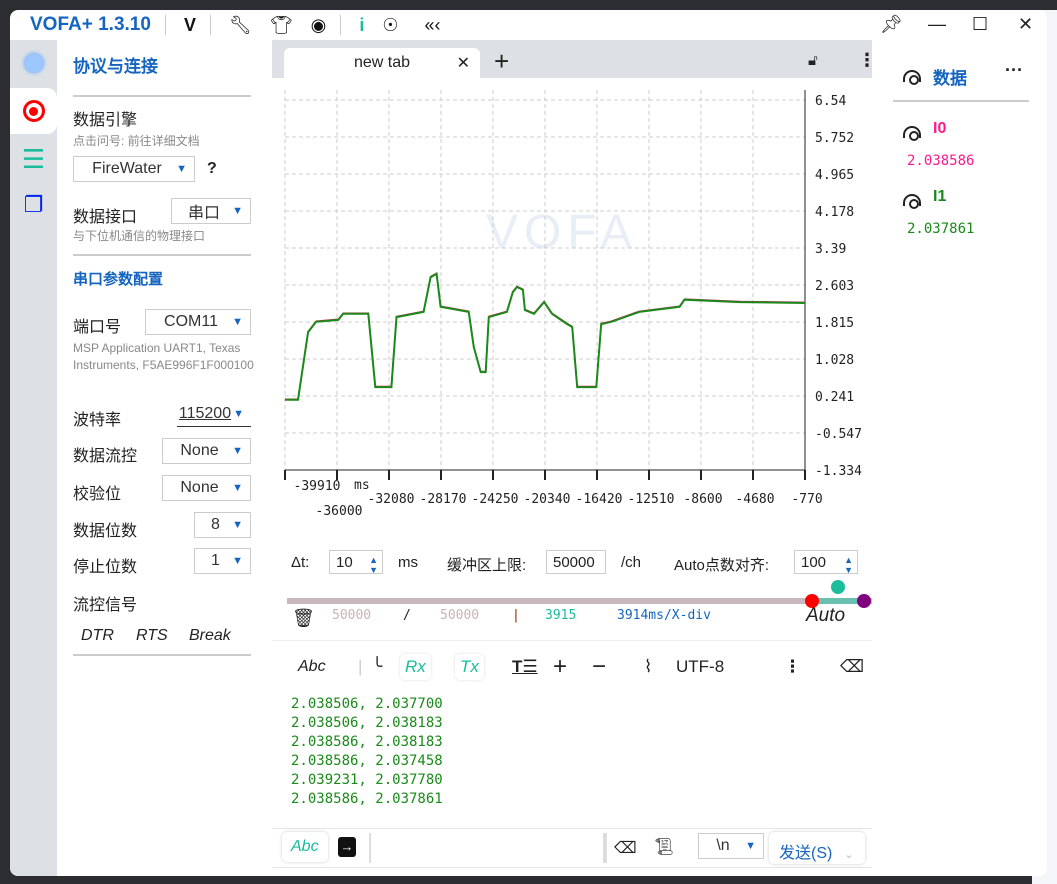  I want to click on unlock-icon: 🔓︎, so click(813, 60).